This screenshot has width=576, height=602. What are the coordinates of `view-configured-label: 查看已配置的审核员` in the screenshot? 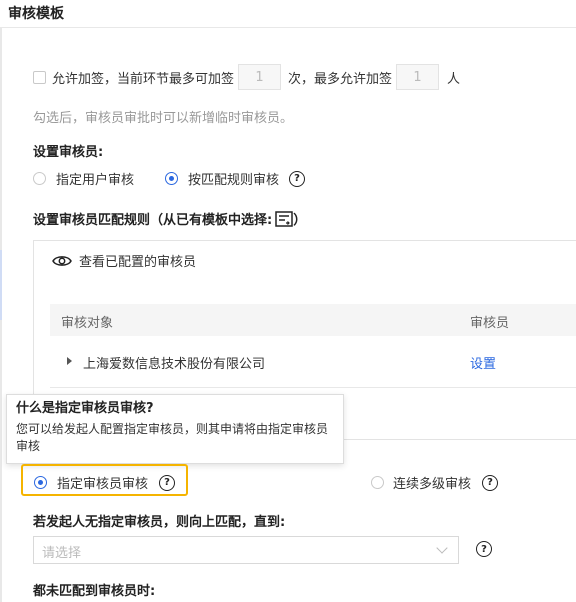 It's located at (138, 262).